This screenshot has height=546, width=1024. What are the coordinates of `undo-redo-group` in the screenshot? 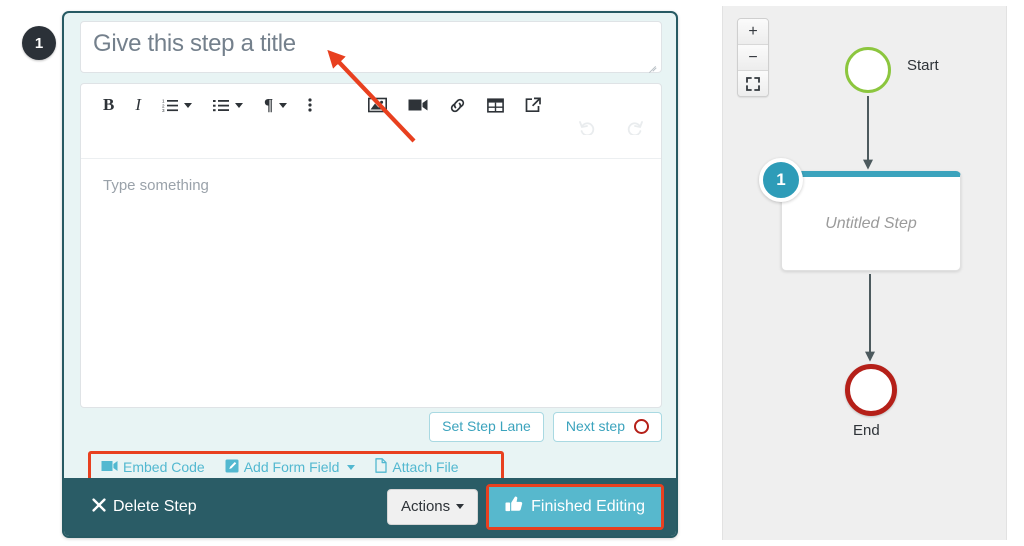 It's located at (611, 127).